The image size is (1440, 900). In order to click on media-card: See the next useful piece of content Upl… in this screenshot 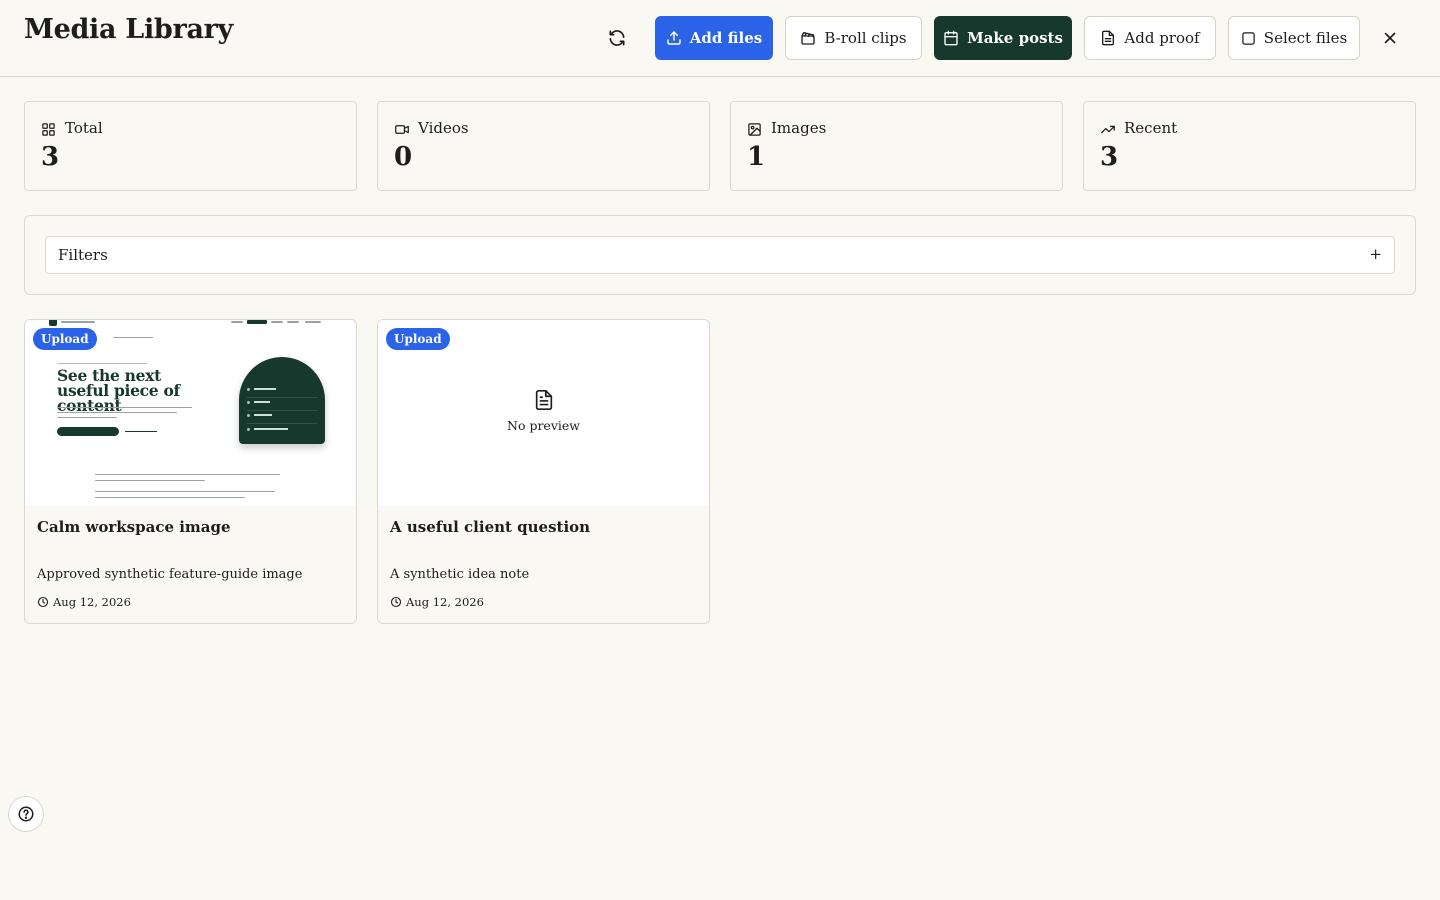, I will do `click(190, 471)`.